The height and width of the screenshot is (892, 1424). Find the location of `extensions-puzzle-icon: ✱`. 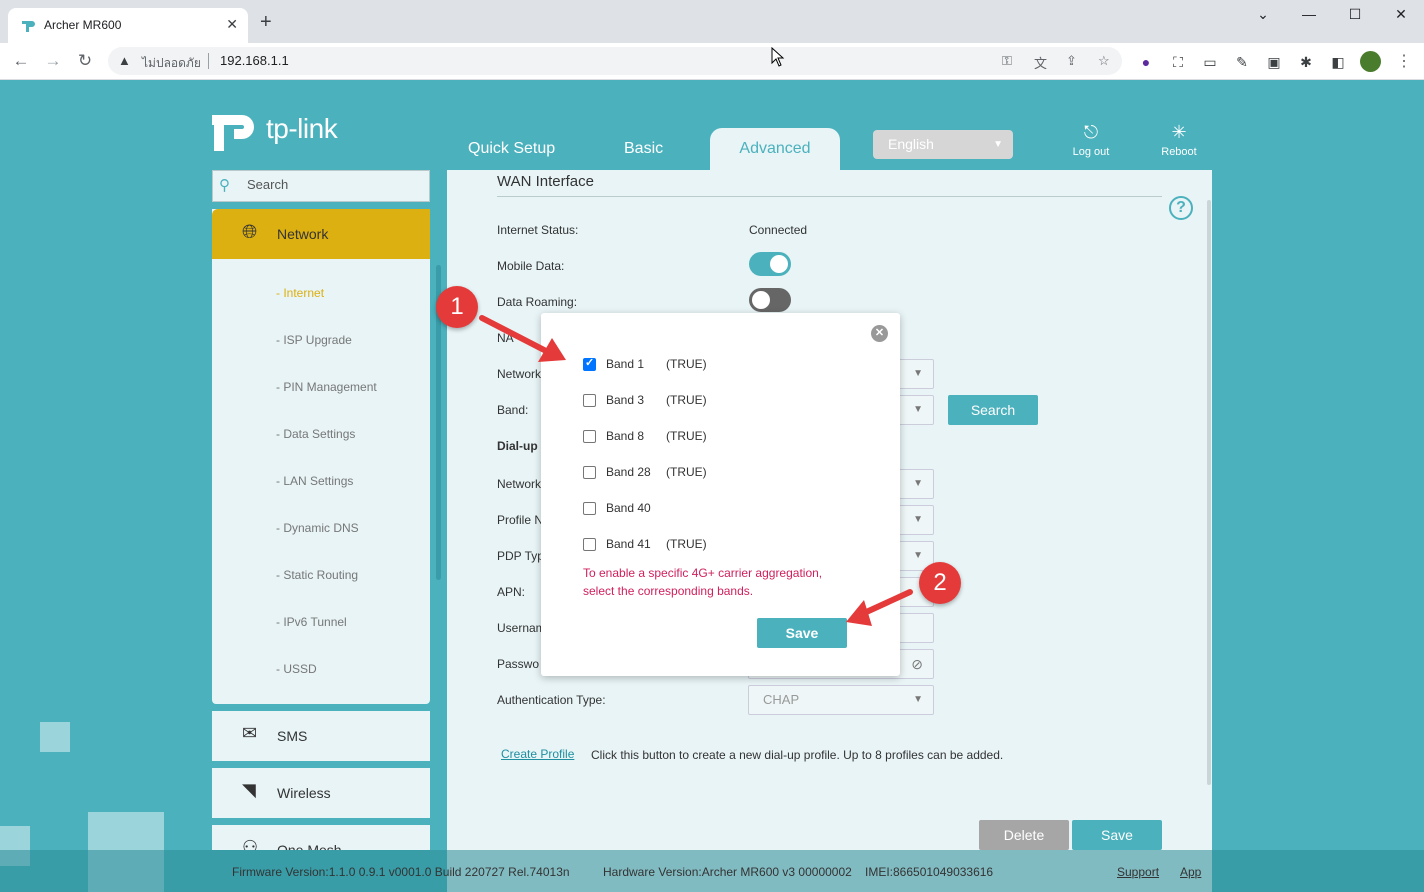

extensions-puzzle-icon: ✱ is located at coordinates (1306, 62).